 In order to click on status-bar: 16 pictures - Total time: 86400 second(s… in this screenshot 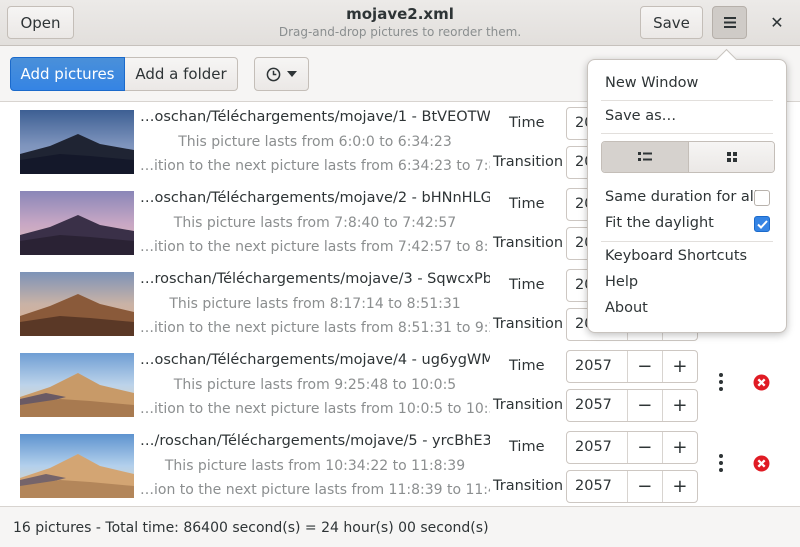, I will do `click(400, 526)`.